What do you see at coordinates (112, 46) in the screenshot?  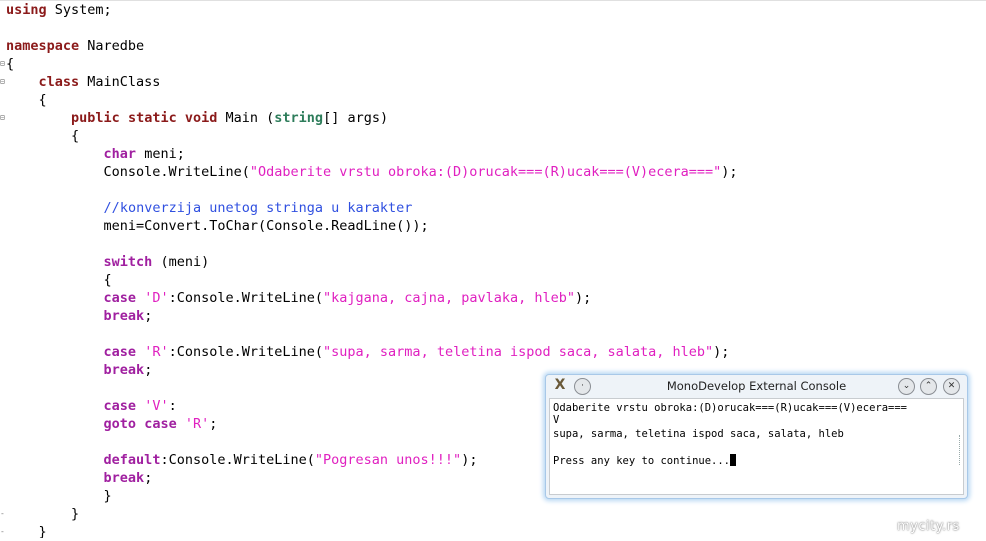 I see `code-text: Naredbe` at bounding box center [112, 46].